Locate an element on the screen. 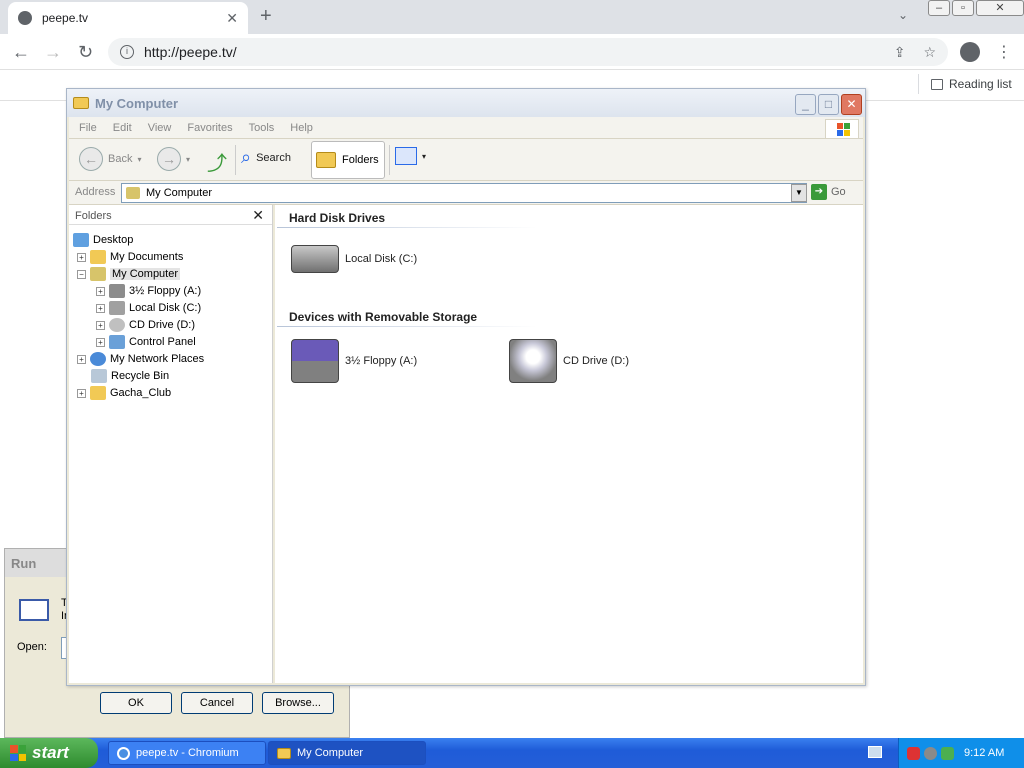  ok-button: OK is located at coordinates (136, 703).